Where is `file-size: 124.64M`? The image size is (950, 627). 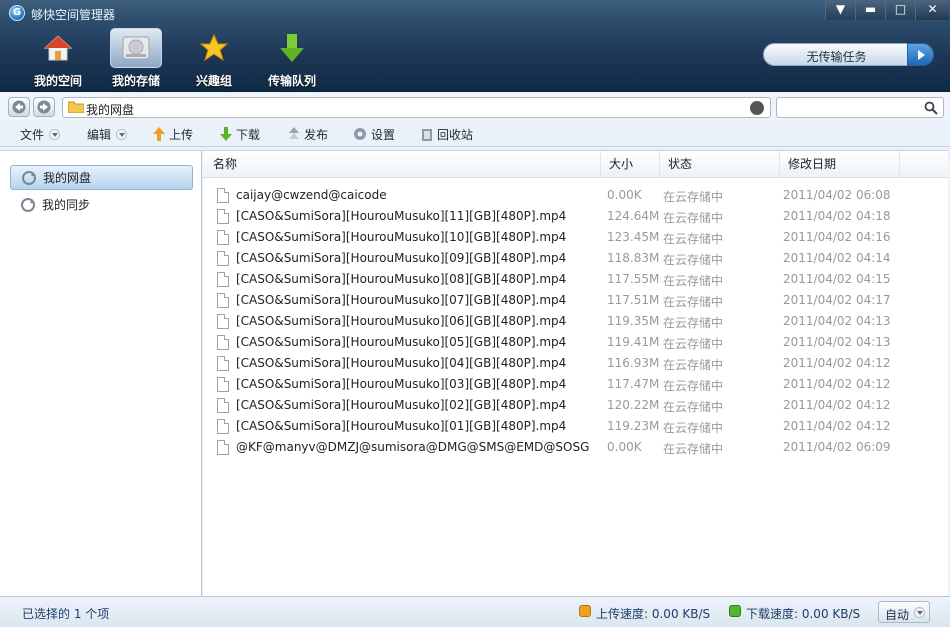
file-size: 124.64M is located at coordinates (633, 216).